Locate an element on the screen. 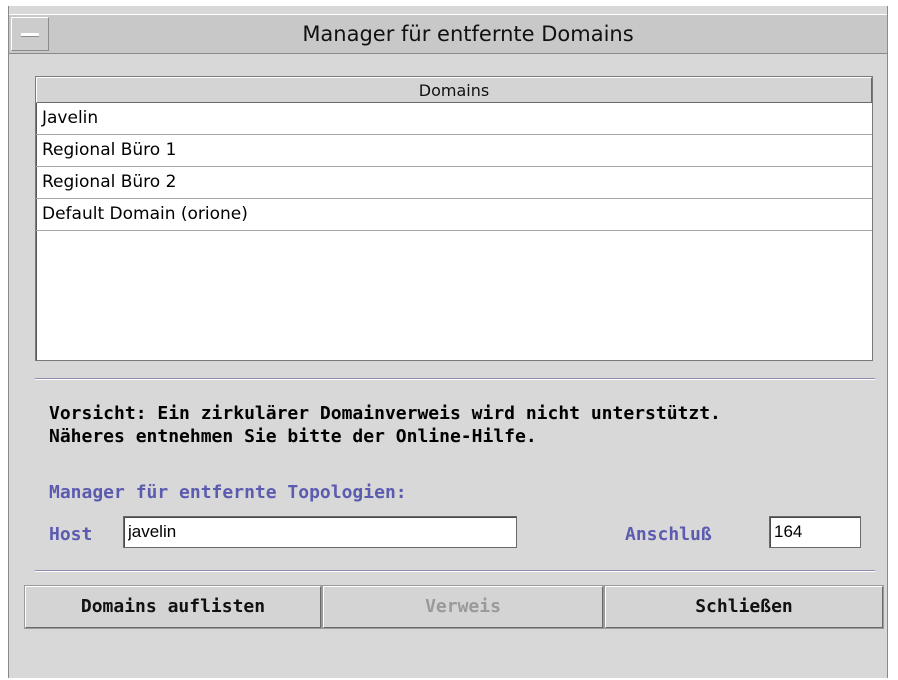 The image size is (898, 680). title-bar: Manager für entfernte Domains is located at coordinates (448, 34).